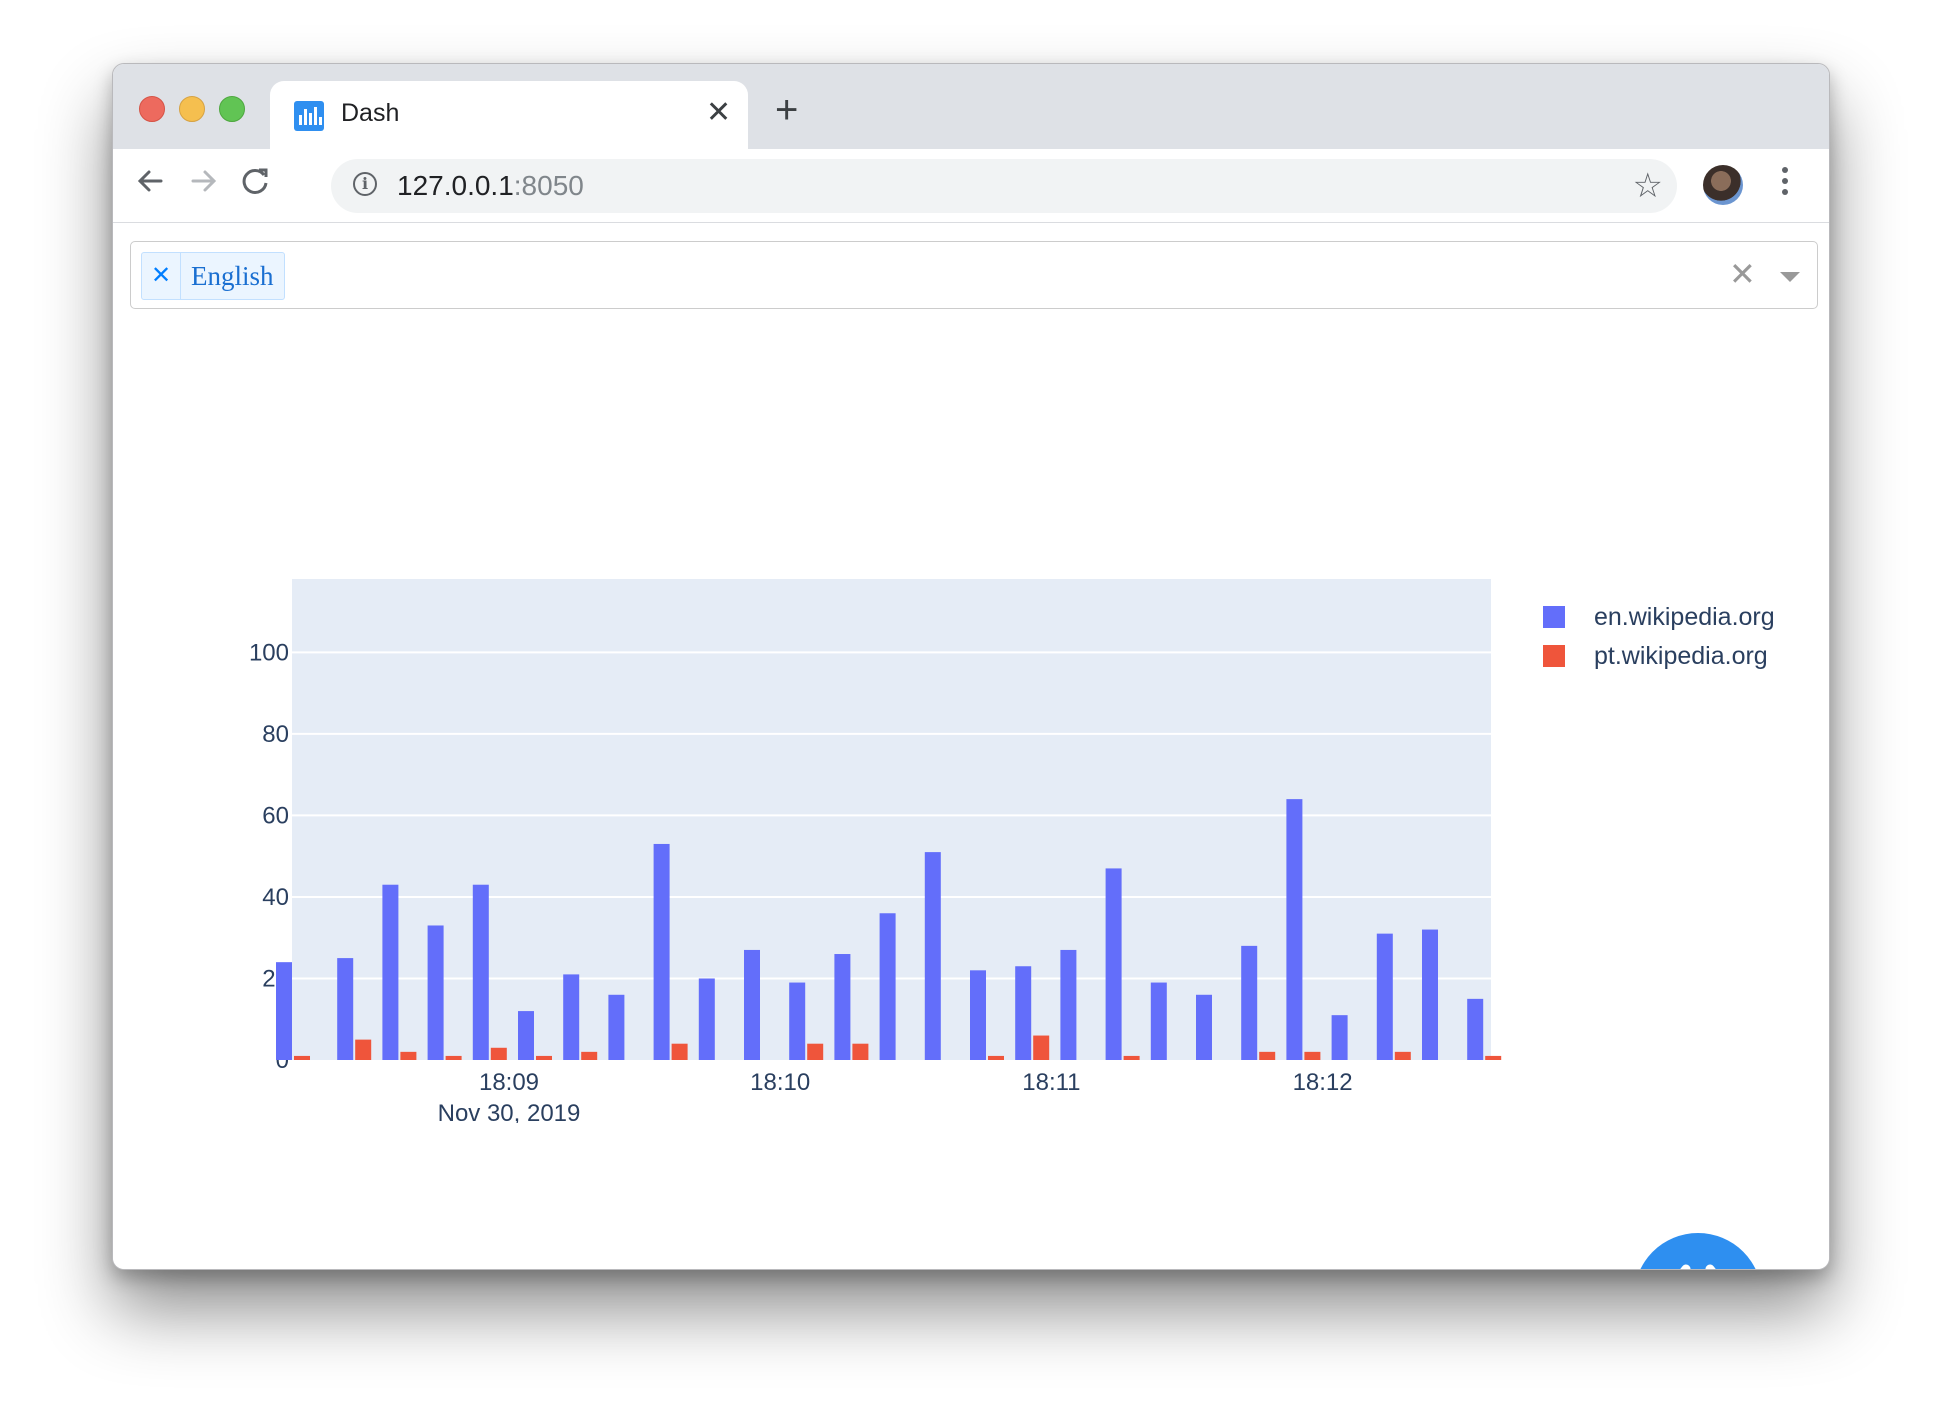  I want to click on code-toggle-button, so click(1698, 1251).